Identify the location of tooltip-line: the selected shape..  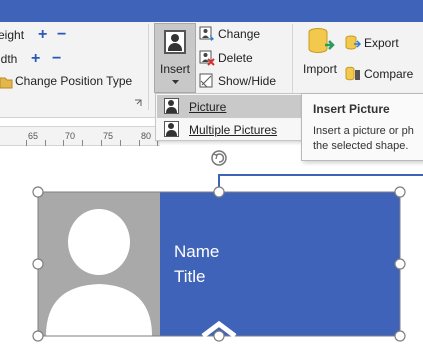
(361, 146).